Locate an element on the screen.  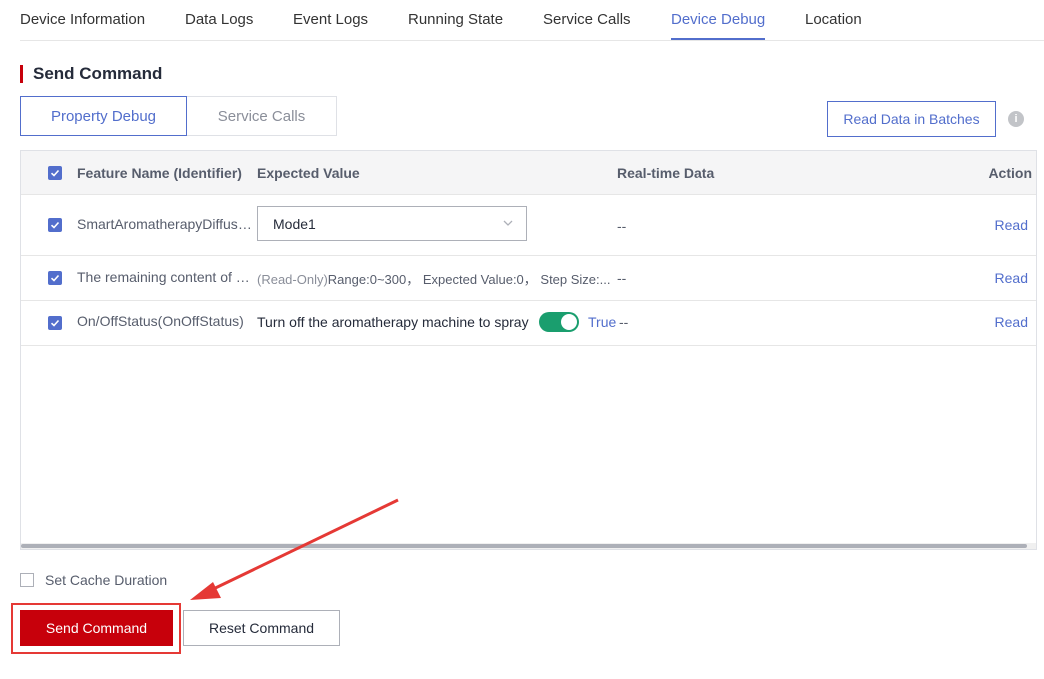
chevron-down-icon is located at coordinates (508, 223).